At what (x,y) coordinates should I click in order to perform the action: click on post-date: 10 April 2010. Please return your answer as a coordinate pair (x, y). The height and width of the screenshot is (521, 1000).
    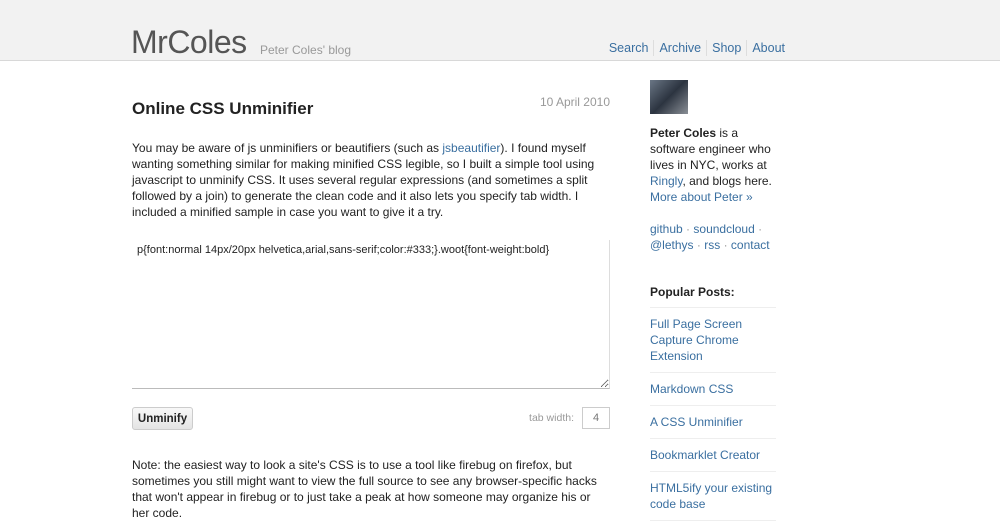
    Looking at the image, I should click on (574, 102).